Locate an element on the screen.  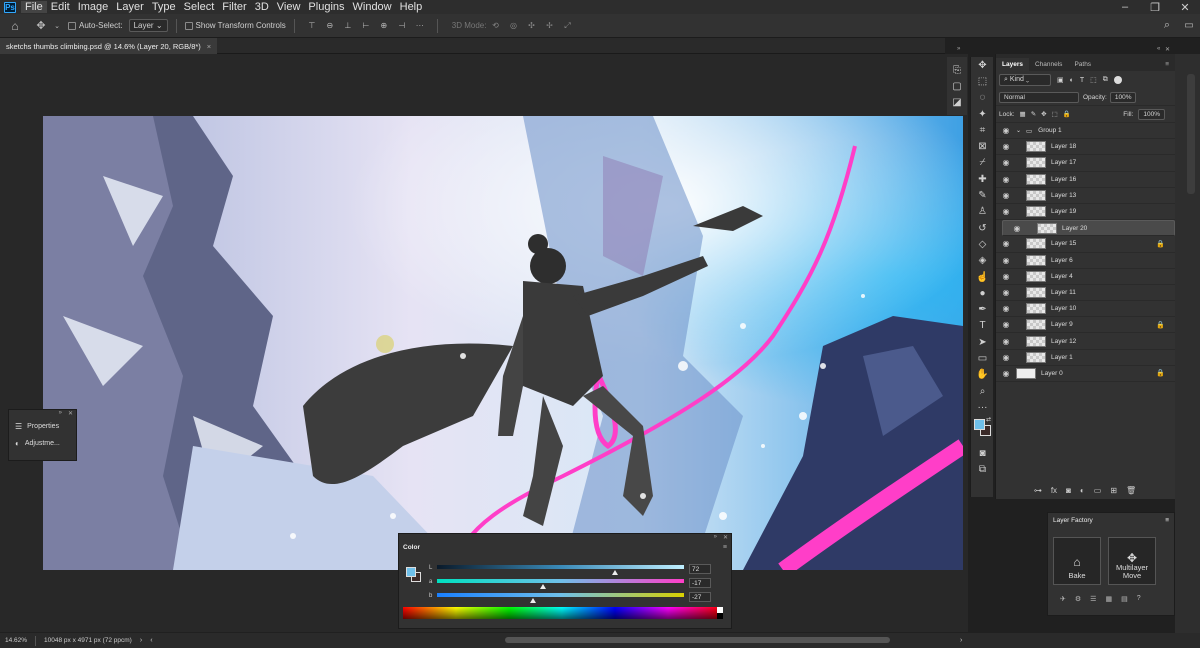
scroll-right-icon: › is located at coordinates (961, 640).